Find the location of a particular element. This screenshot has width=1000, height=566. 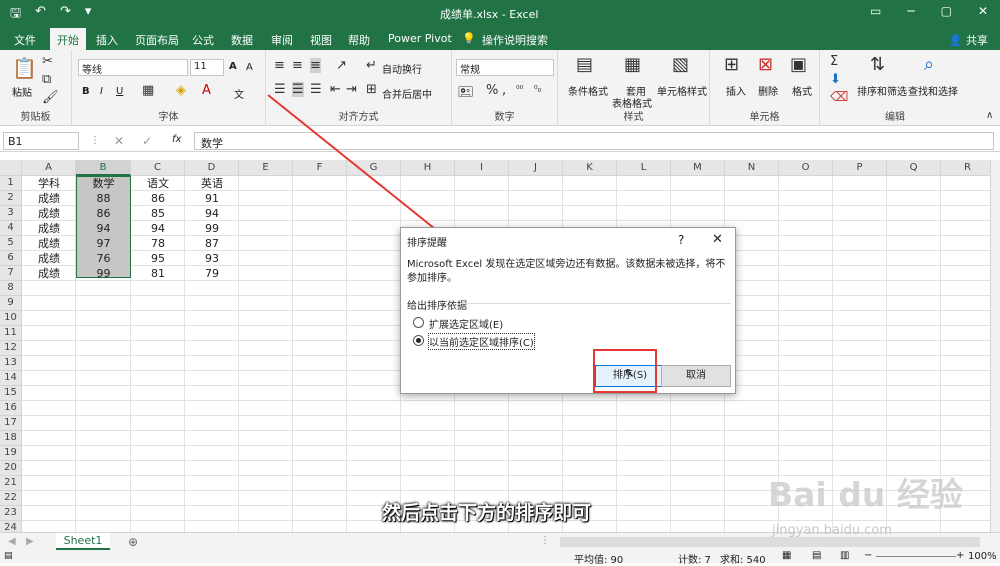

help-icon: ? is located at coordinates (681, 240).